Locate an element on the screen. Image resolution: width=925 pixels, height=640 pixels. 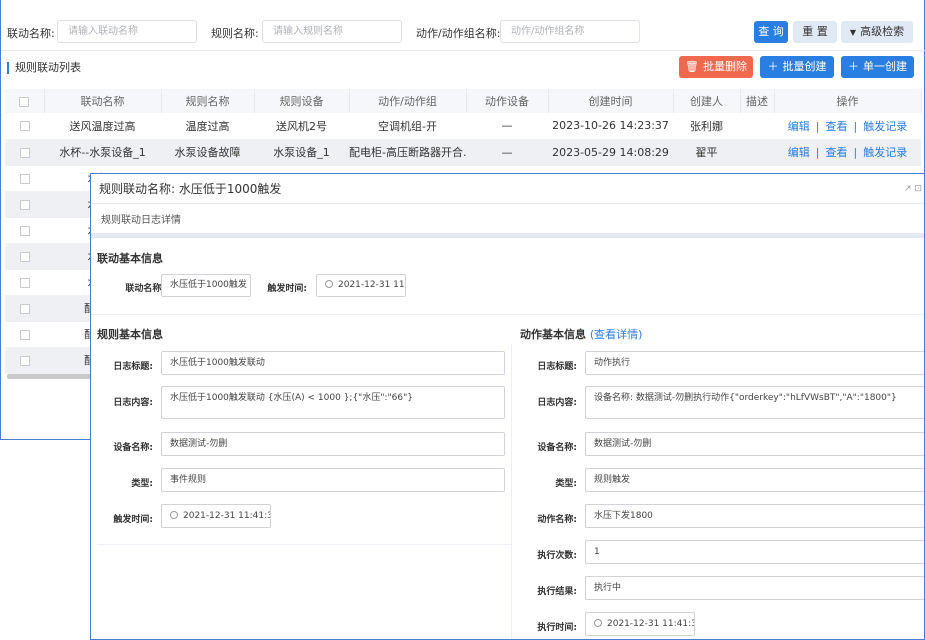
table-cell: 送风温度过高 is located at coordinates (102, 126).